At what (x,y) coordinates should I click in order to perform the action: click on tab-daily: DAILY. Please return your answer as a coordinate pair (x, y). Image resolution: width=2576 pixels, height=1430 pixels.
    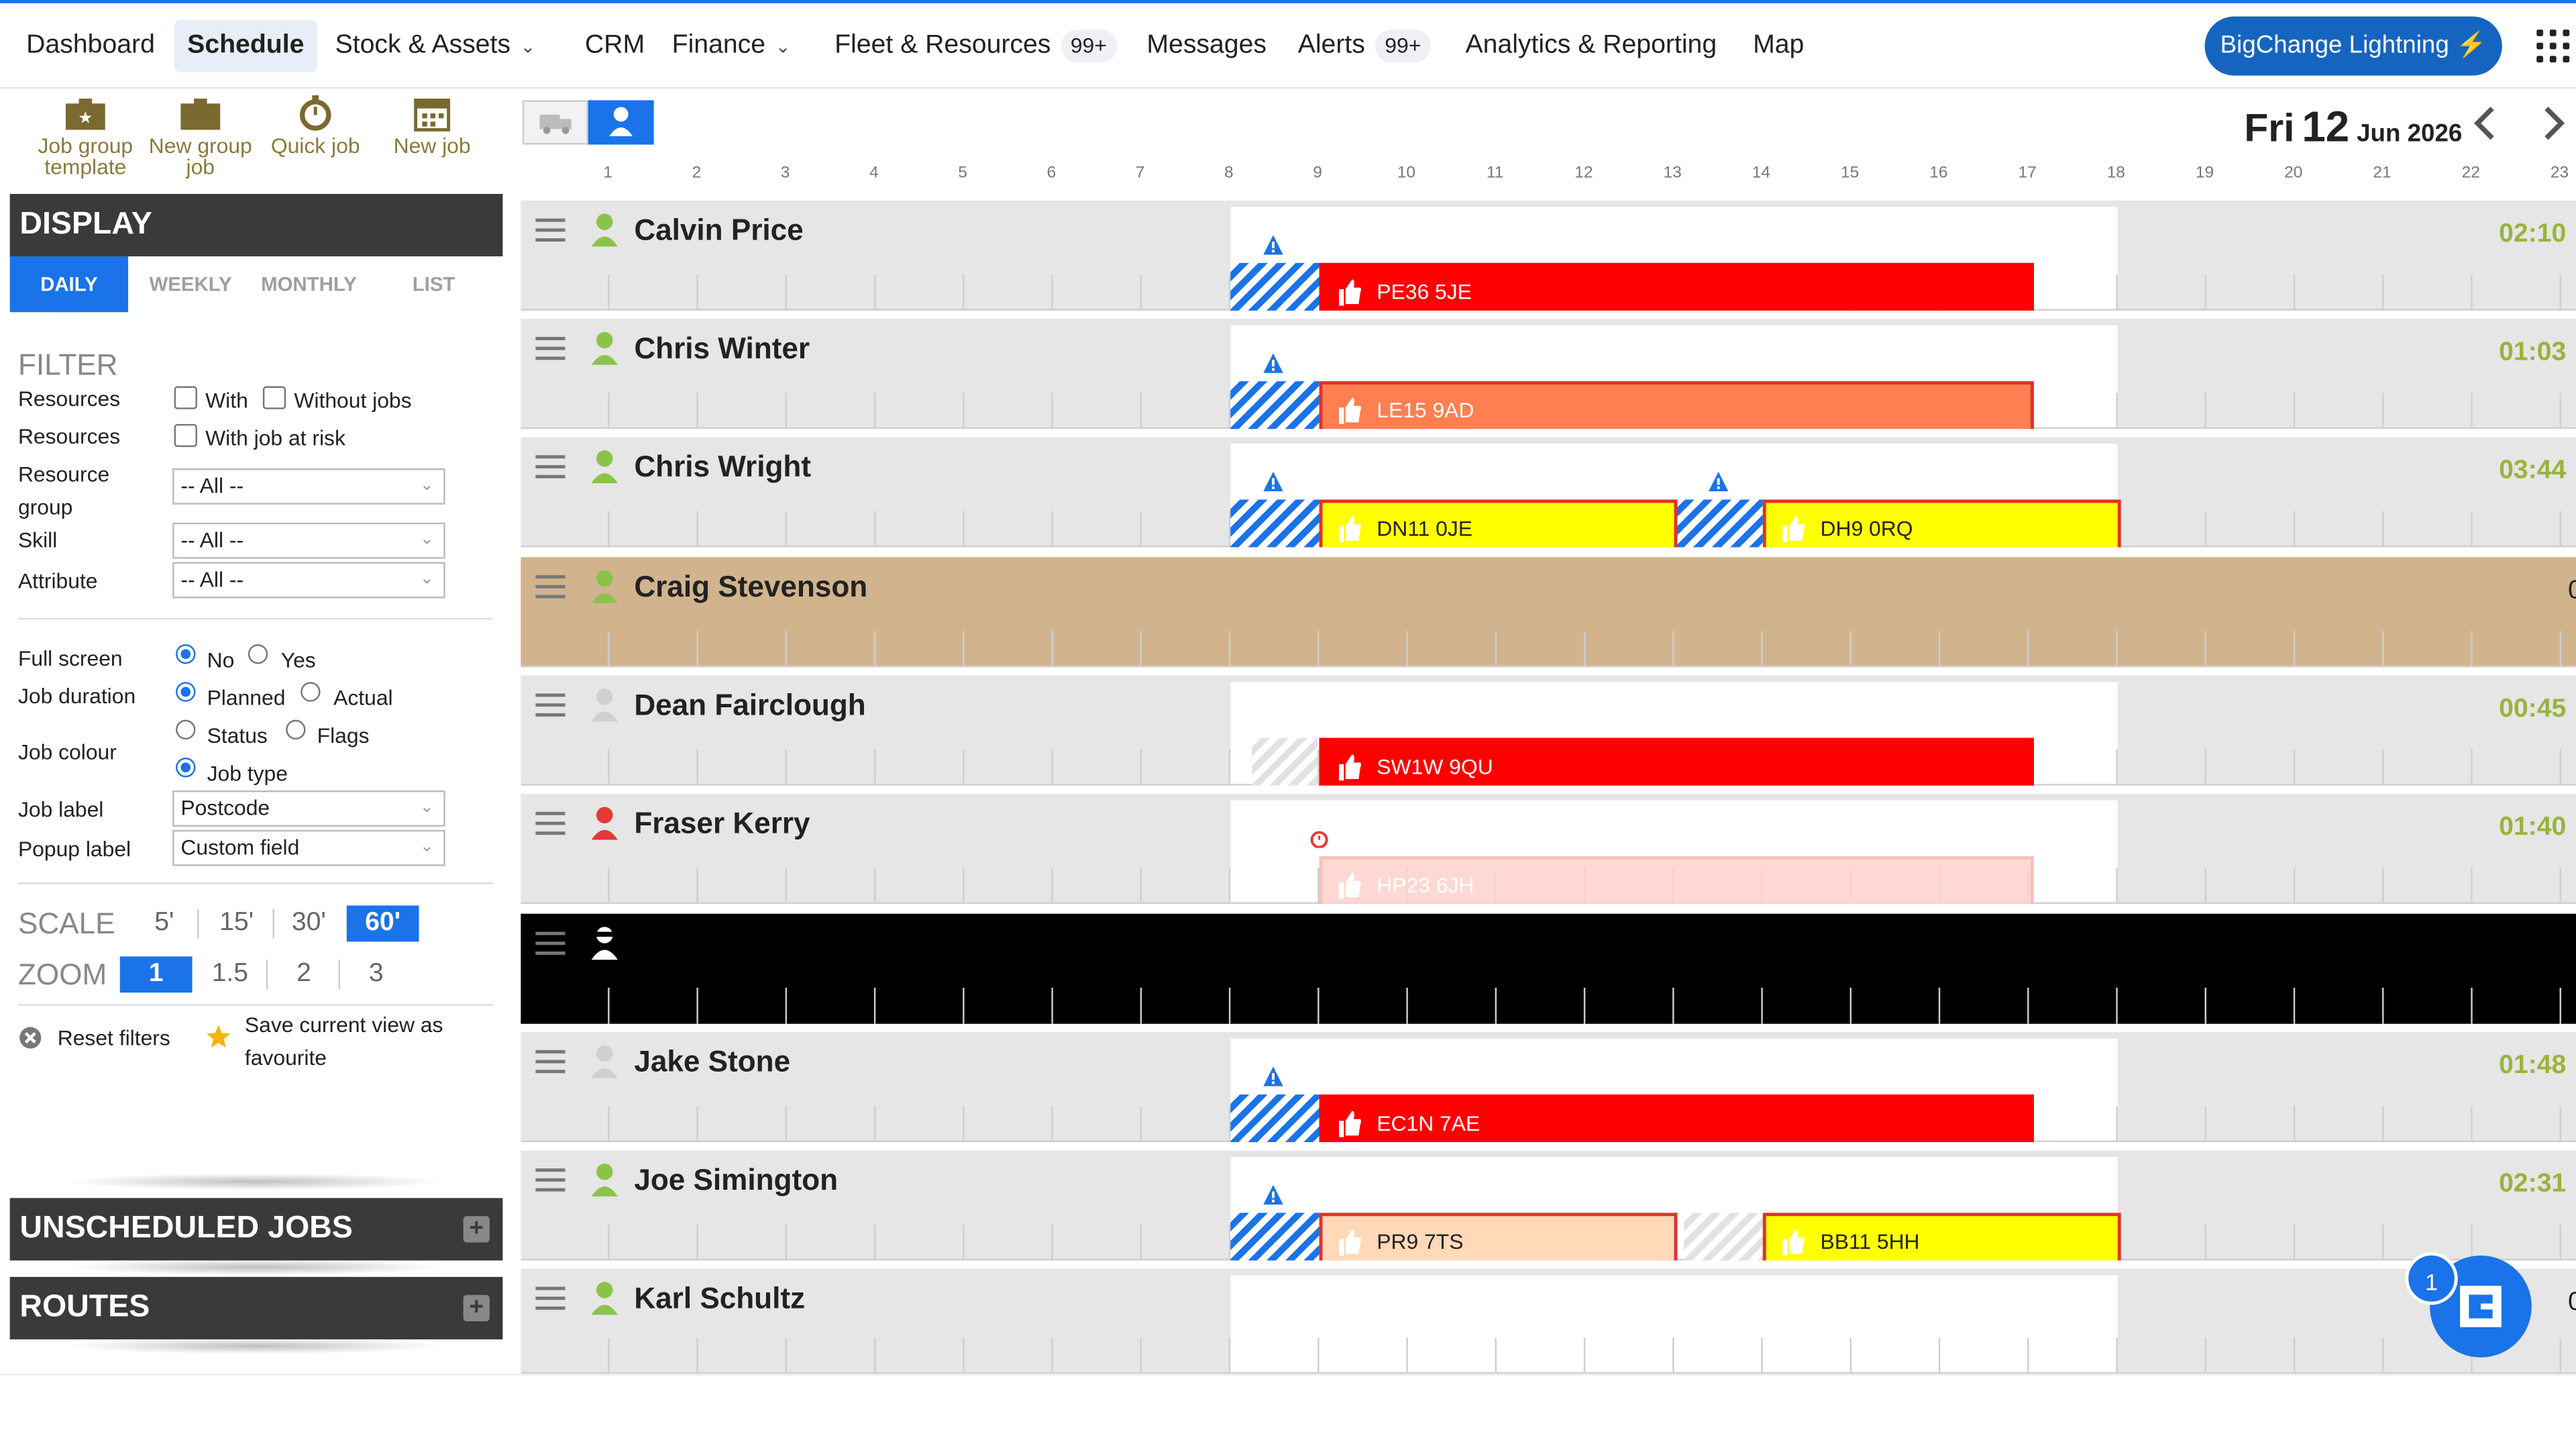
    Looking at the image, I should click on (69, 290).